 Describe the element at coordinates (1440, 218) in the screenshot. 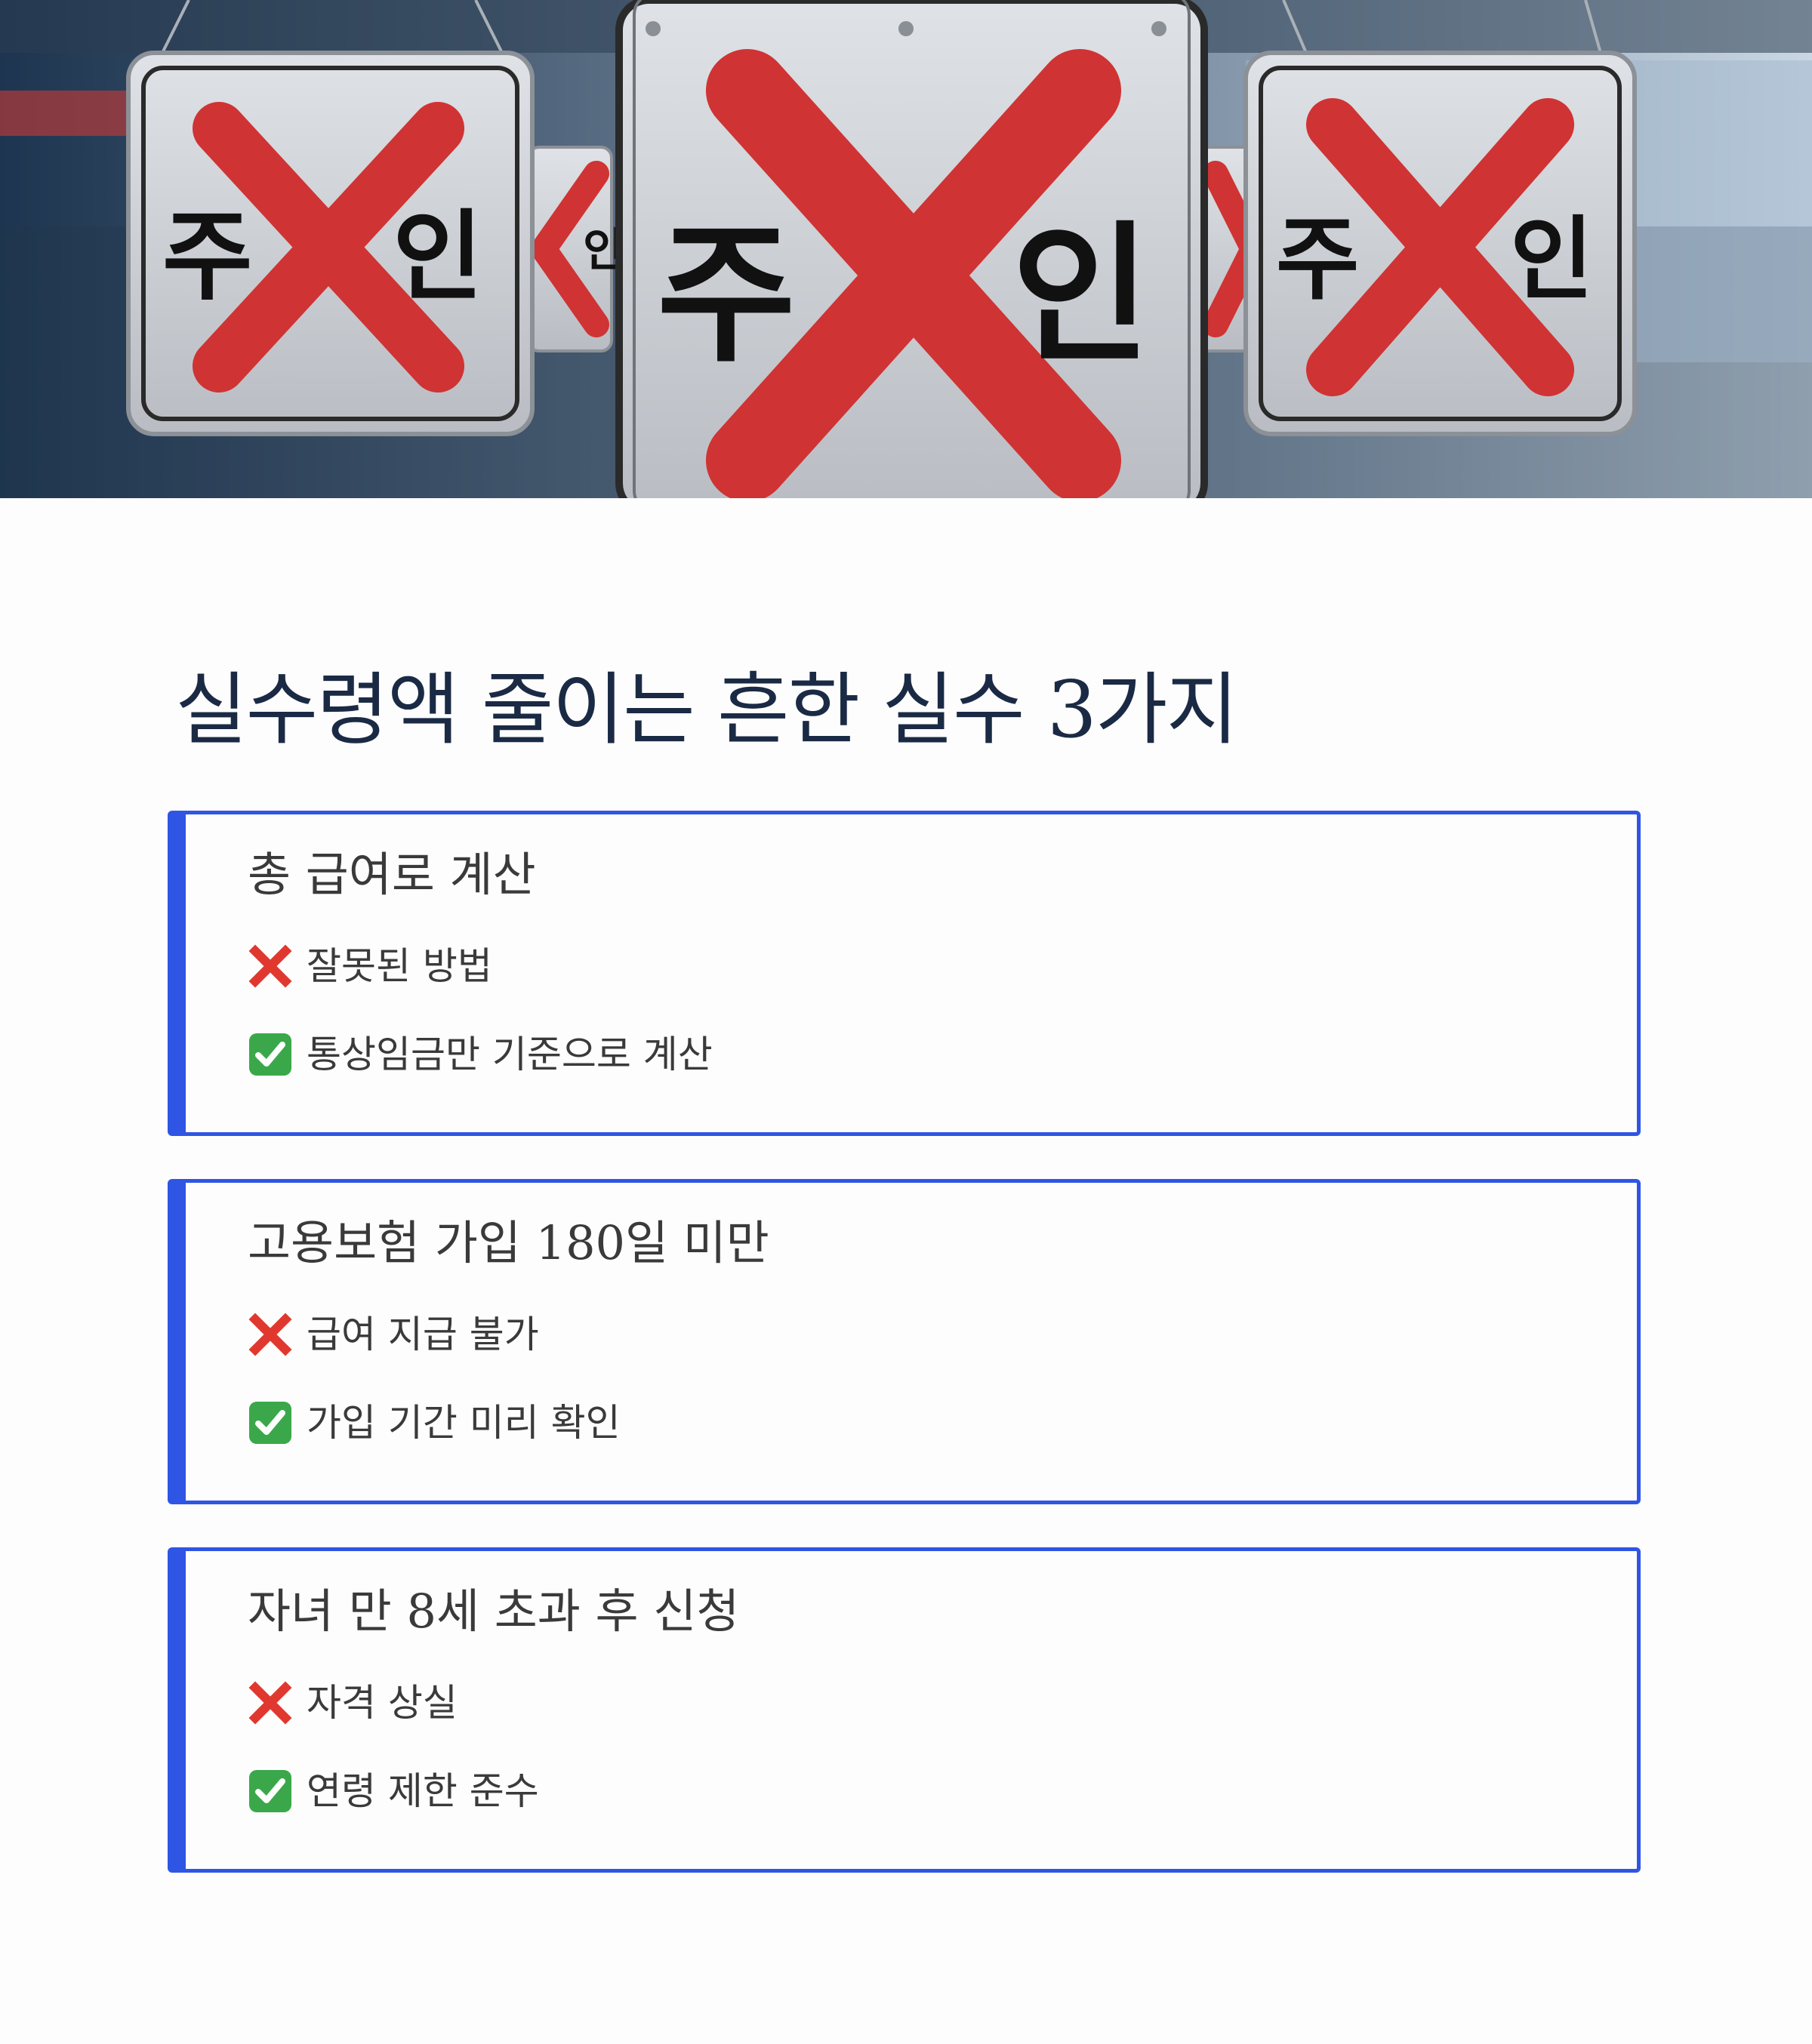

I see `sign-right: 주 인` at that location.